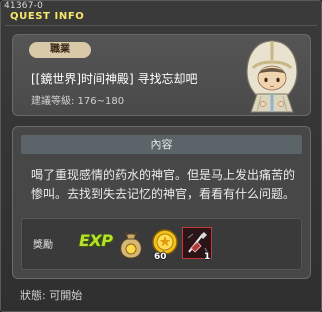 This screenshot has width=322, height=312. I want to click on title-divider, so click(161, 25).